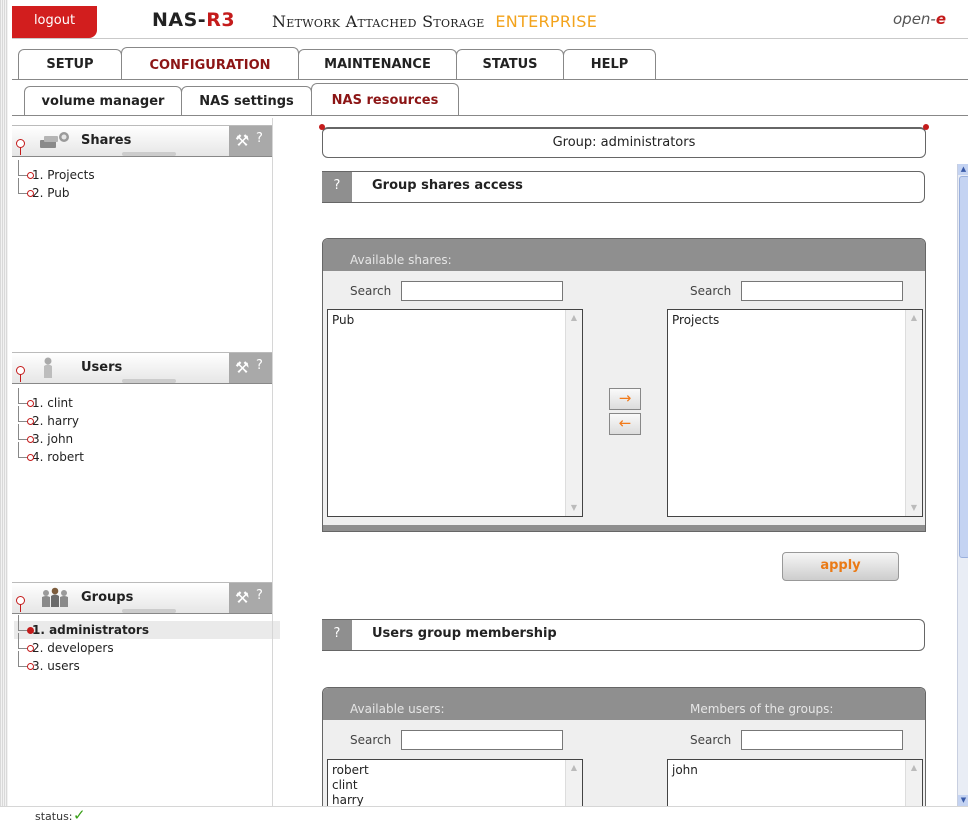 This screenshot has height=828, width=968. Describe the element at coordinates (343, 320) in the screenshot. I see `list-item: Pub` at that location.